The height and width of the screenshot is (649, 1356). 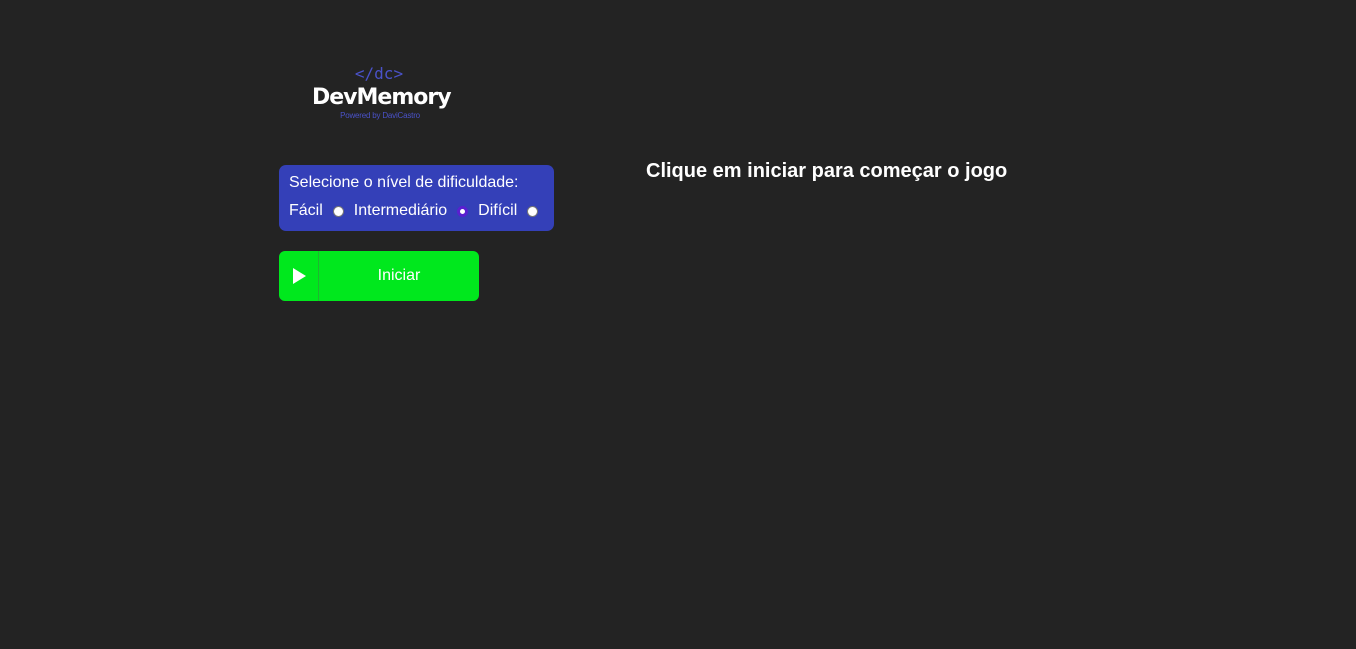 I want to click on difficulty-option-facil: Fácil, so click(x=316, y=211).